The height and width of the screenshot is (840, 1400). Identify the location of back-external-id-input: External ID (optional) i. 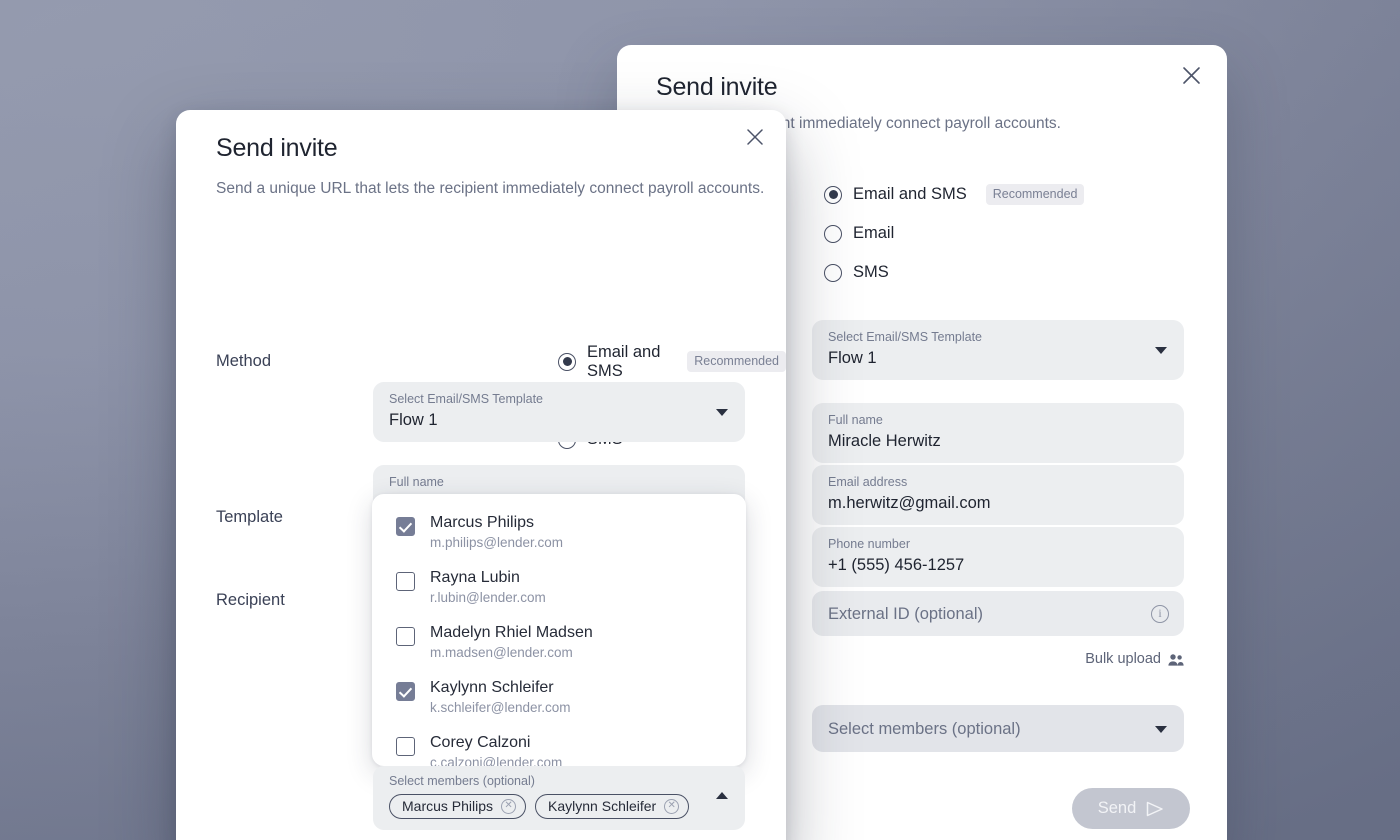
(998, 613).